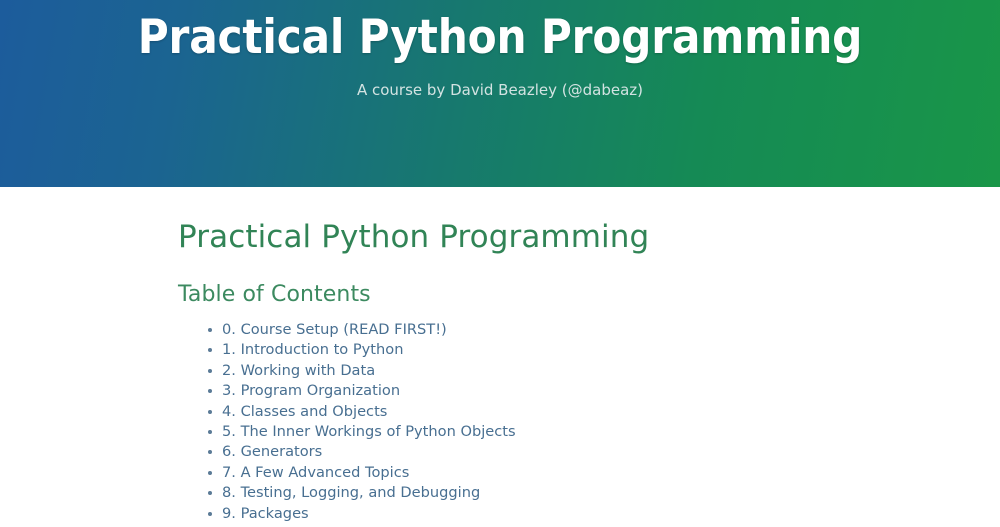  What do you see at coordinates (516, 412) in the screenshot?
I see `list-item: 4. Classes and Objects` at bounding box center [516, 412].